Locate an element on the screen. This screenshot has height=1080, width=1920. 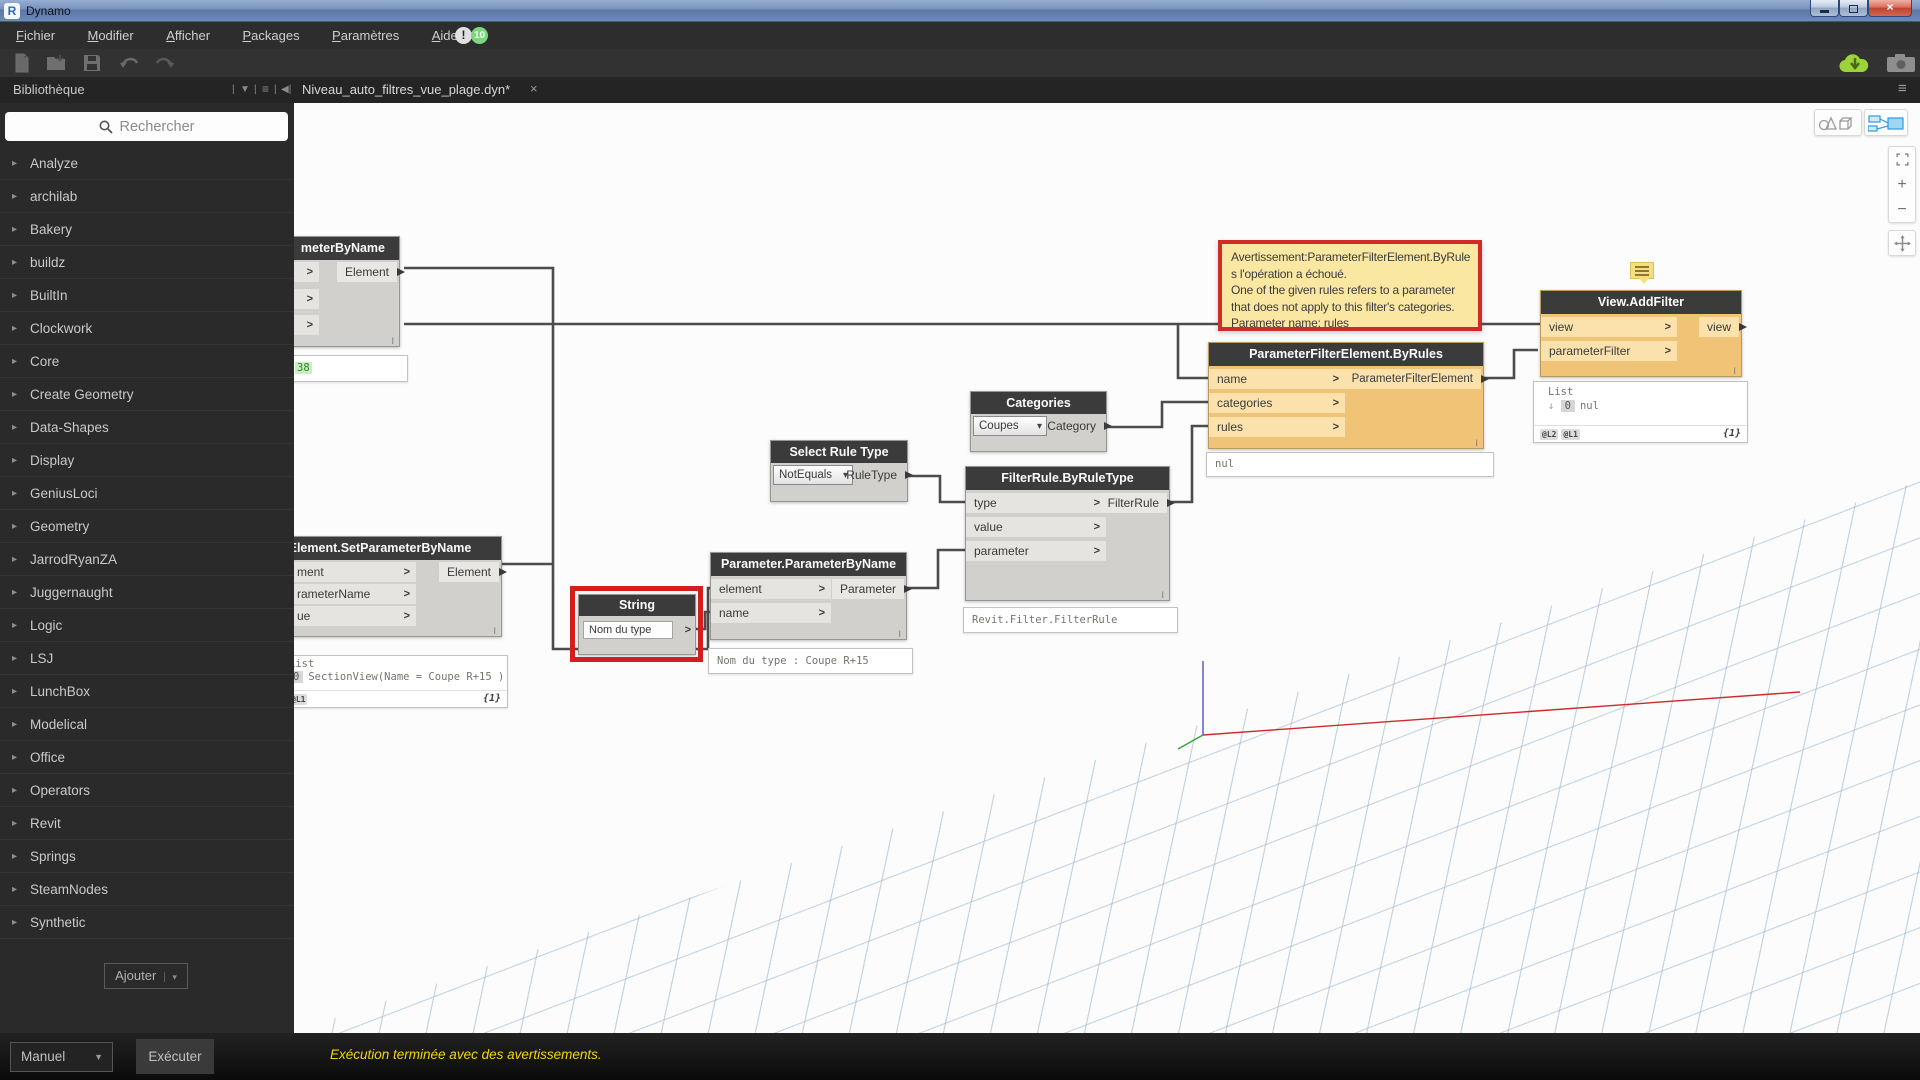
output-port: view is located at coordinates (1723, 327).